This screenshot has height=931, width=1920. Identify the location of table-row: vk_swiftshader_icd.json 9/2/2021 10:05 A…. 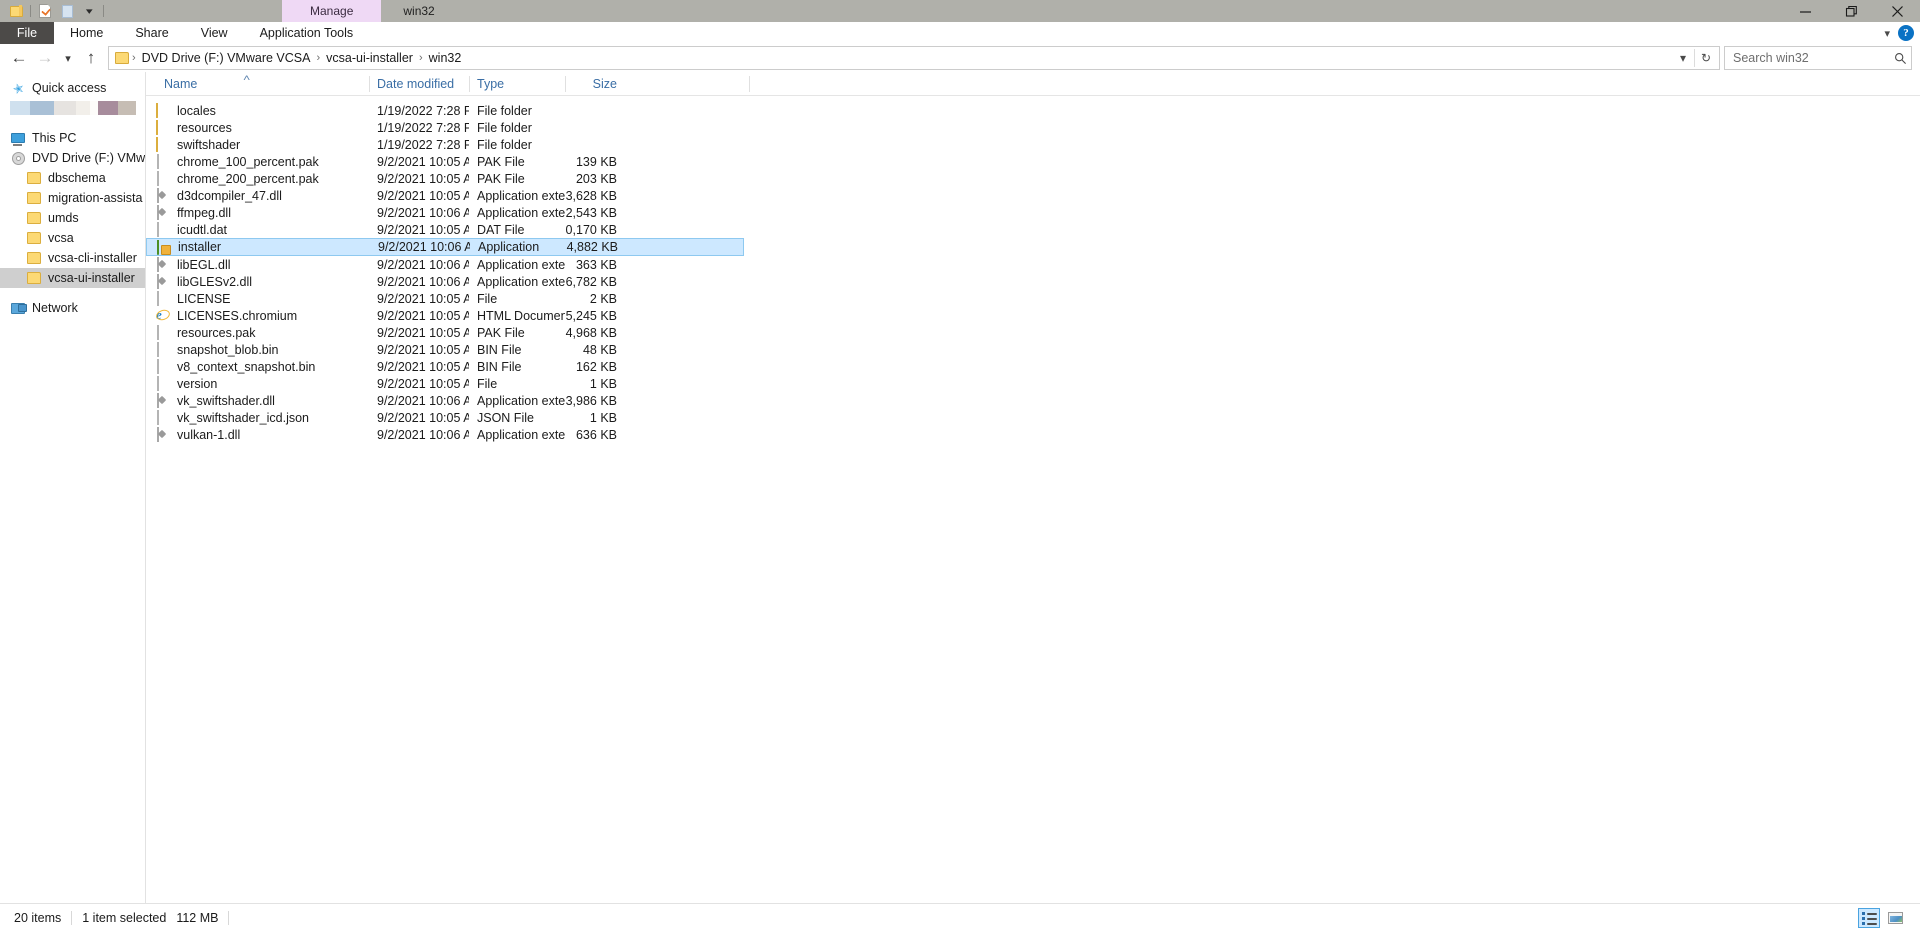
(1033, 417).